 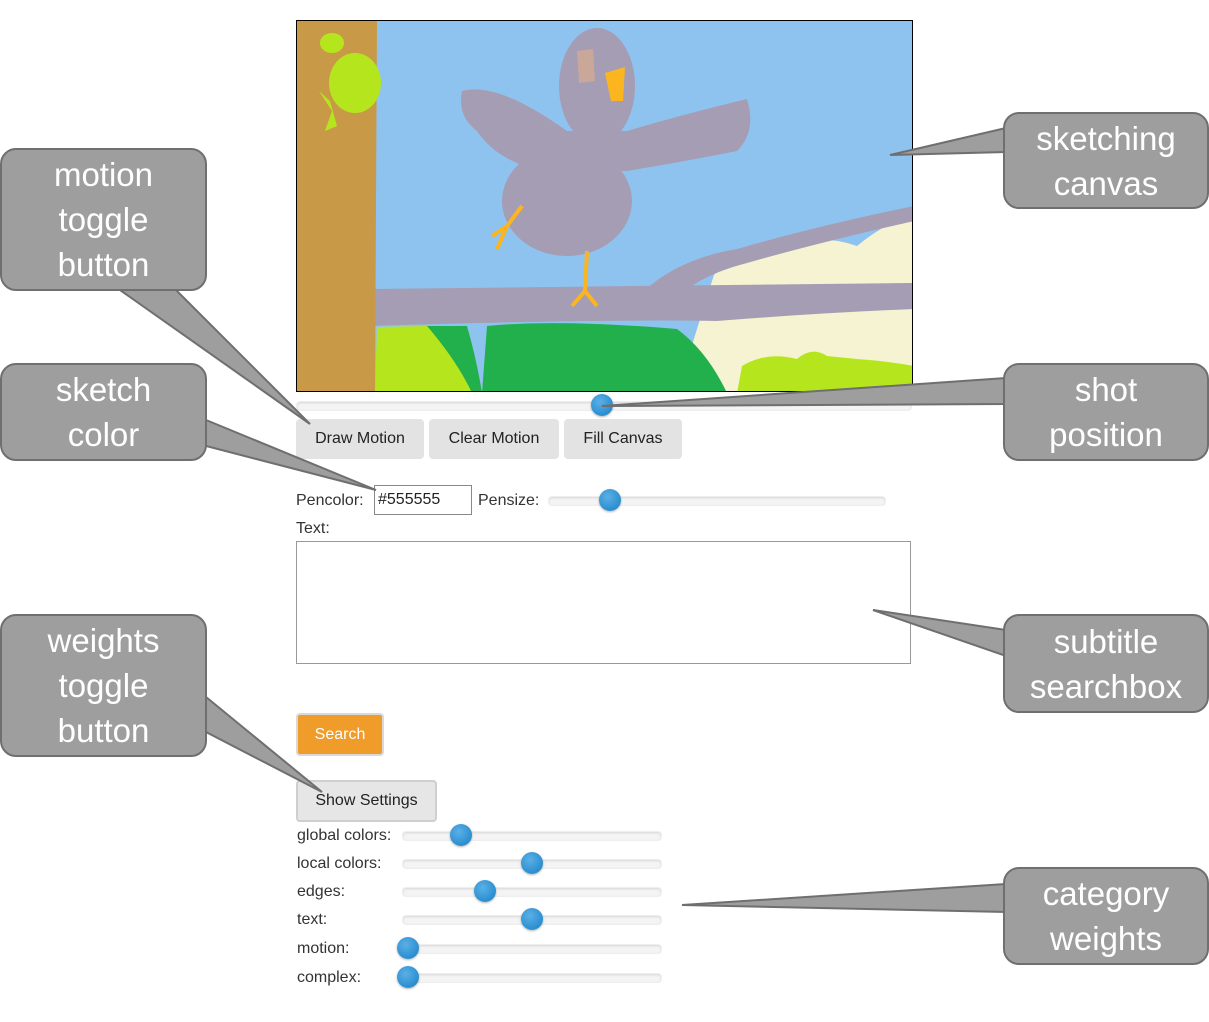 What do you see at coordinates (103, 174) in the screenshot?
I see `callout-text: motion` at bounding box center [103, 174].